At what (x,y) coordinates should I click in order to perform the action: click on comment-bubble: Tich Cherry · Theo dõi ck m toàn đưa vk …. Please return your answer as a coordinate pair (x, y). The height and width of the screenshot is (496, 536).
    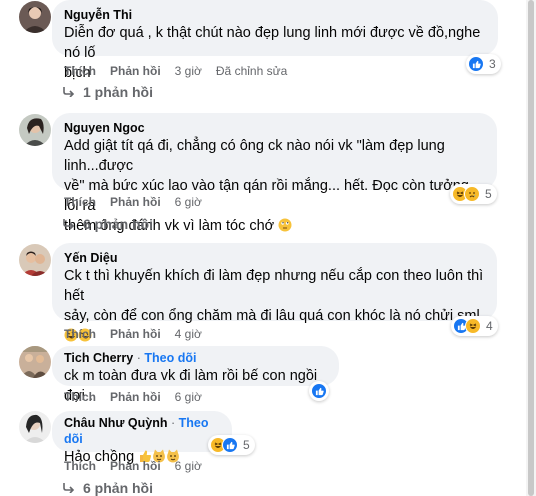
    Looking at the image, I should click on (195, 375).